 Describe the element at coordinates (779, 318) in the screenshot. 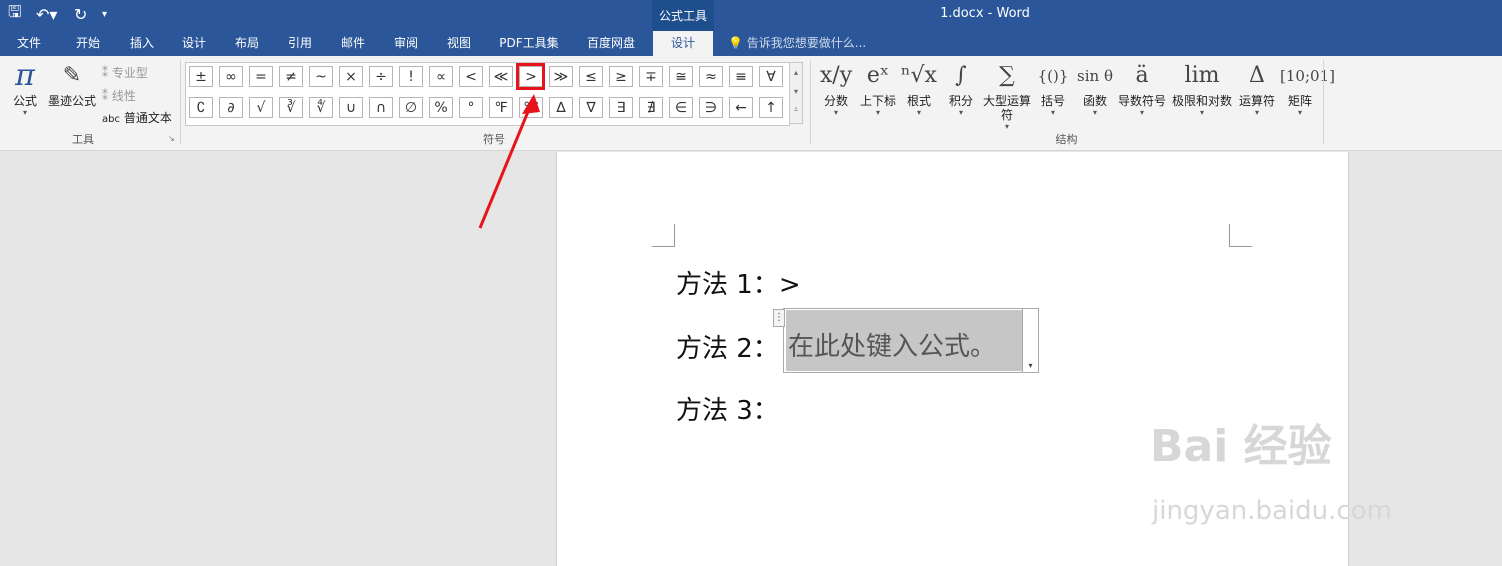

I see `equation-handle-icon: ⋮` at that location.